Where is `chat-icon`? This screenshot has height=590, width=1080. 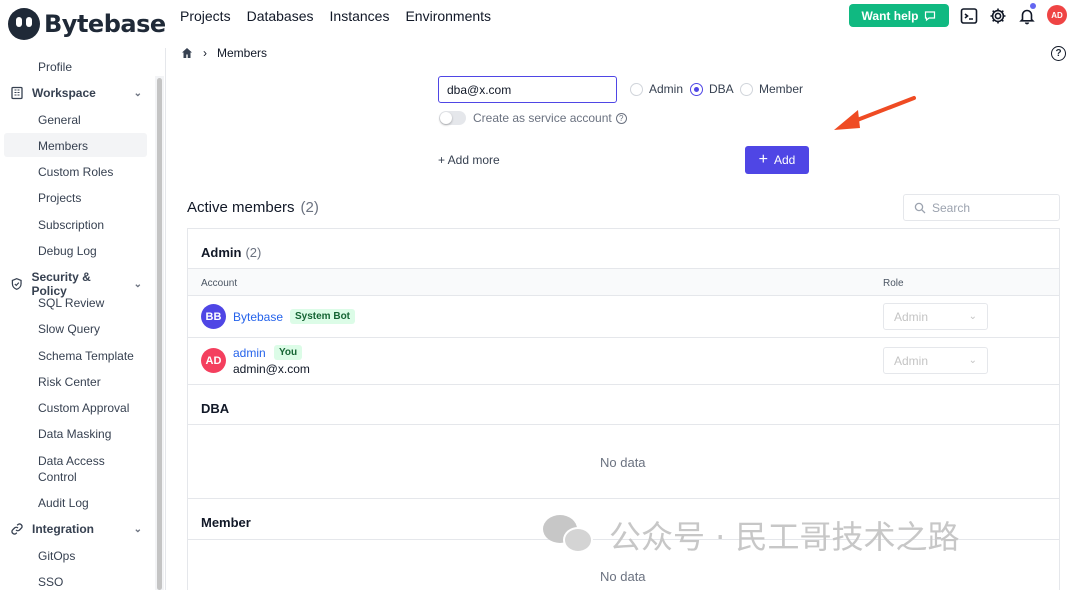
chat-icon is located at coordinates (930, 15).